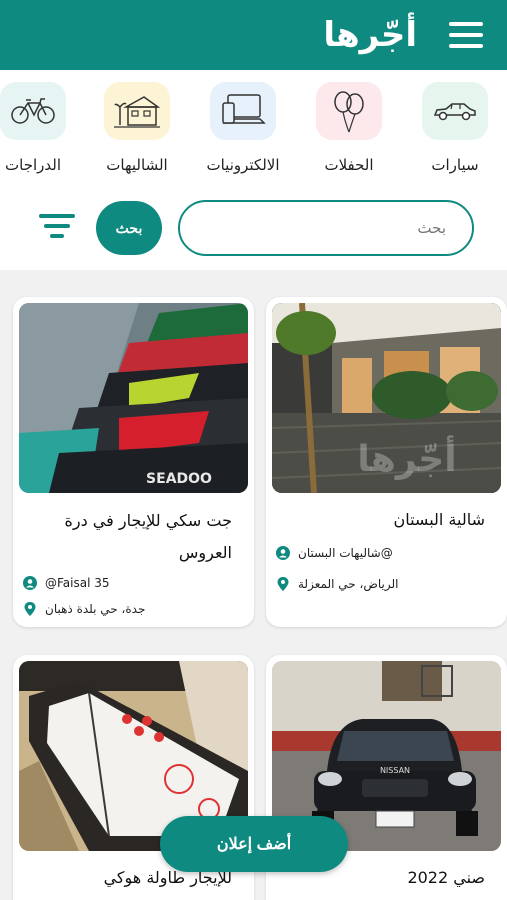 This screenshot has width=507, height=900. Describe the element at coordinates (33, 111) in the screenshot. I see `bicycle-icon` at that location.